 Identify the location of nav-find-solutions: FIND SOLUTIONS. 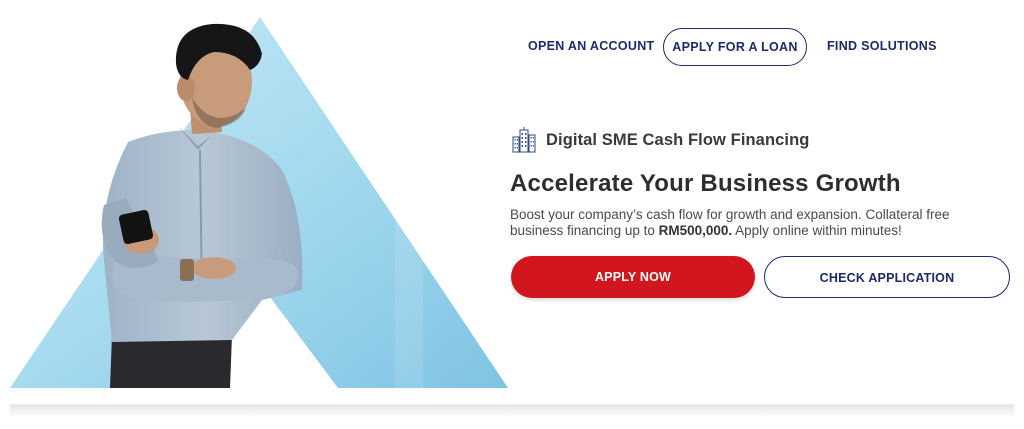
(882, 46).